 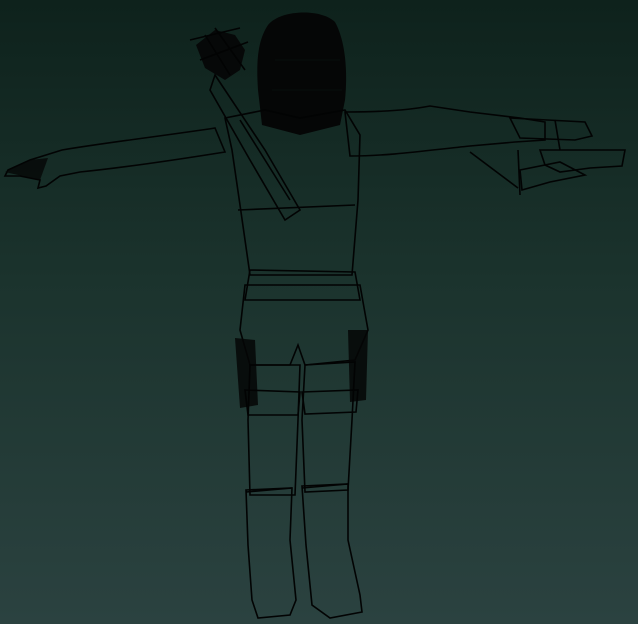 What do you see at coordinates (302, 74) in the screenshot?
I see `hood` at bounding box center [302, 74].